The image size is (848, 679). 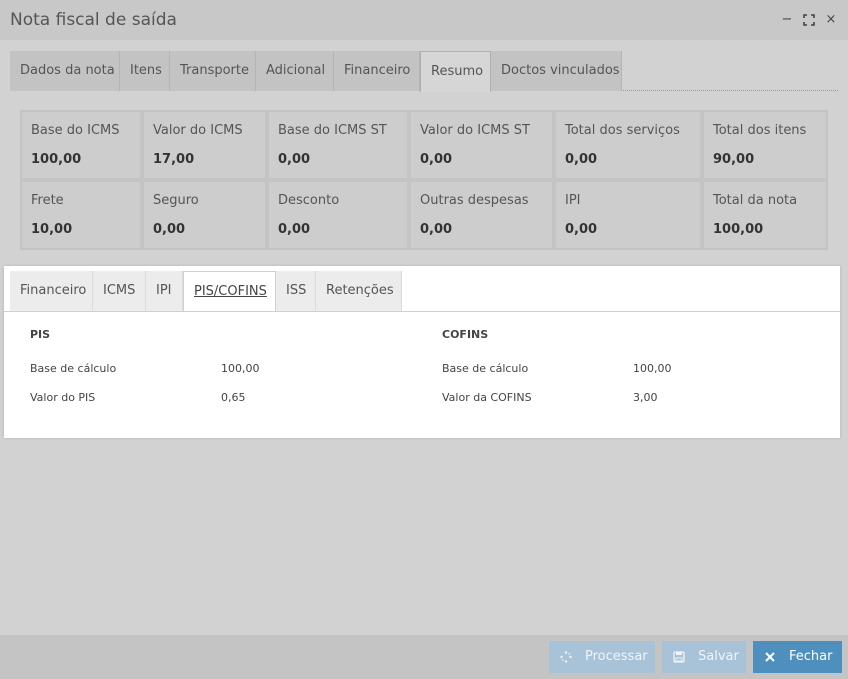 What do you see at coordinates (573, 200) in the screenshot?
I see `summary-label: IPI` at bounding box center [573, 200].